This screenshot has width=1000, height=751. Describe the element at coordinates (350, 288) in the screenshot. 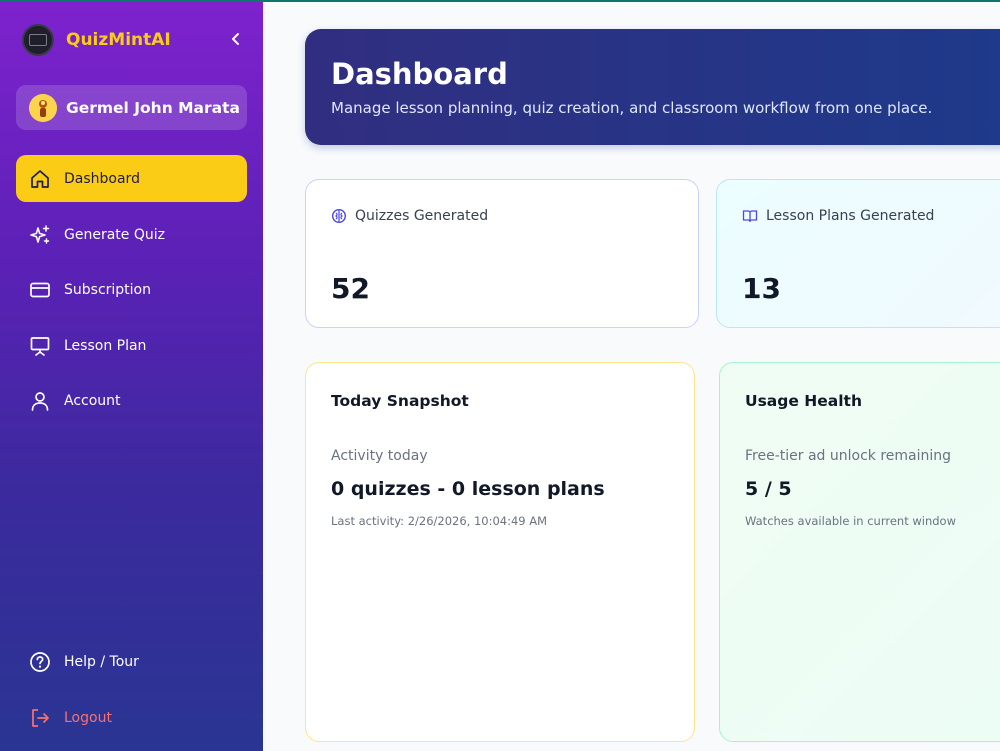

I see `stat-value: 52` at that location.